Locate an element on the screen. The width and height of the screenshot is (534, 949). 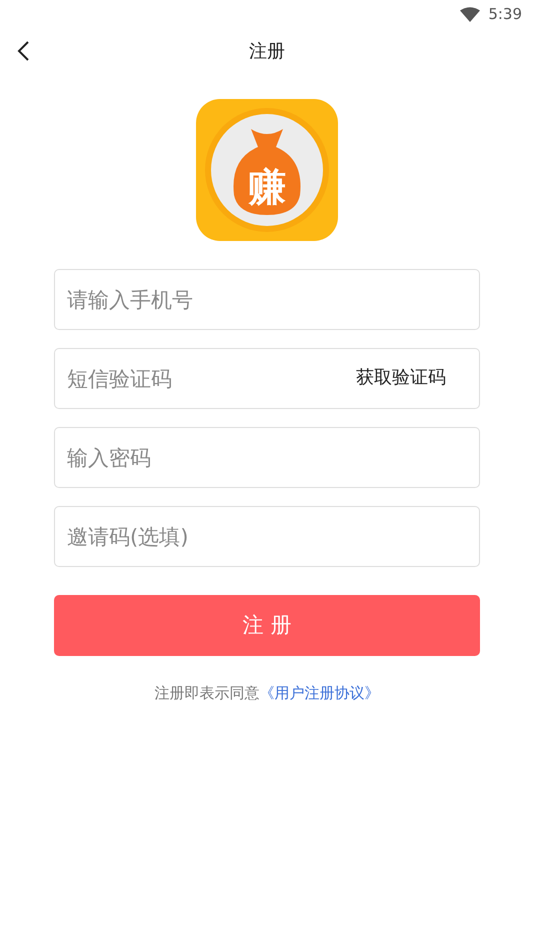
agreement-link: 《用户注册协议》 is located at coordinates (320, 693).